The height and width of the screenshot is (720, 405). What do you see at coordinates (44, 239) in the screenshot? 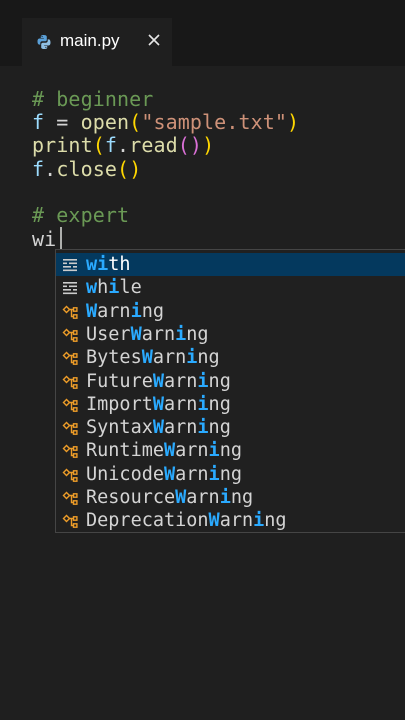
I see `typed-text: wi` at bounding box center [44, 239].